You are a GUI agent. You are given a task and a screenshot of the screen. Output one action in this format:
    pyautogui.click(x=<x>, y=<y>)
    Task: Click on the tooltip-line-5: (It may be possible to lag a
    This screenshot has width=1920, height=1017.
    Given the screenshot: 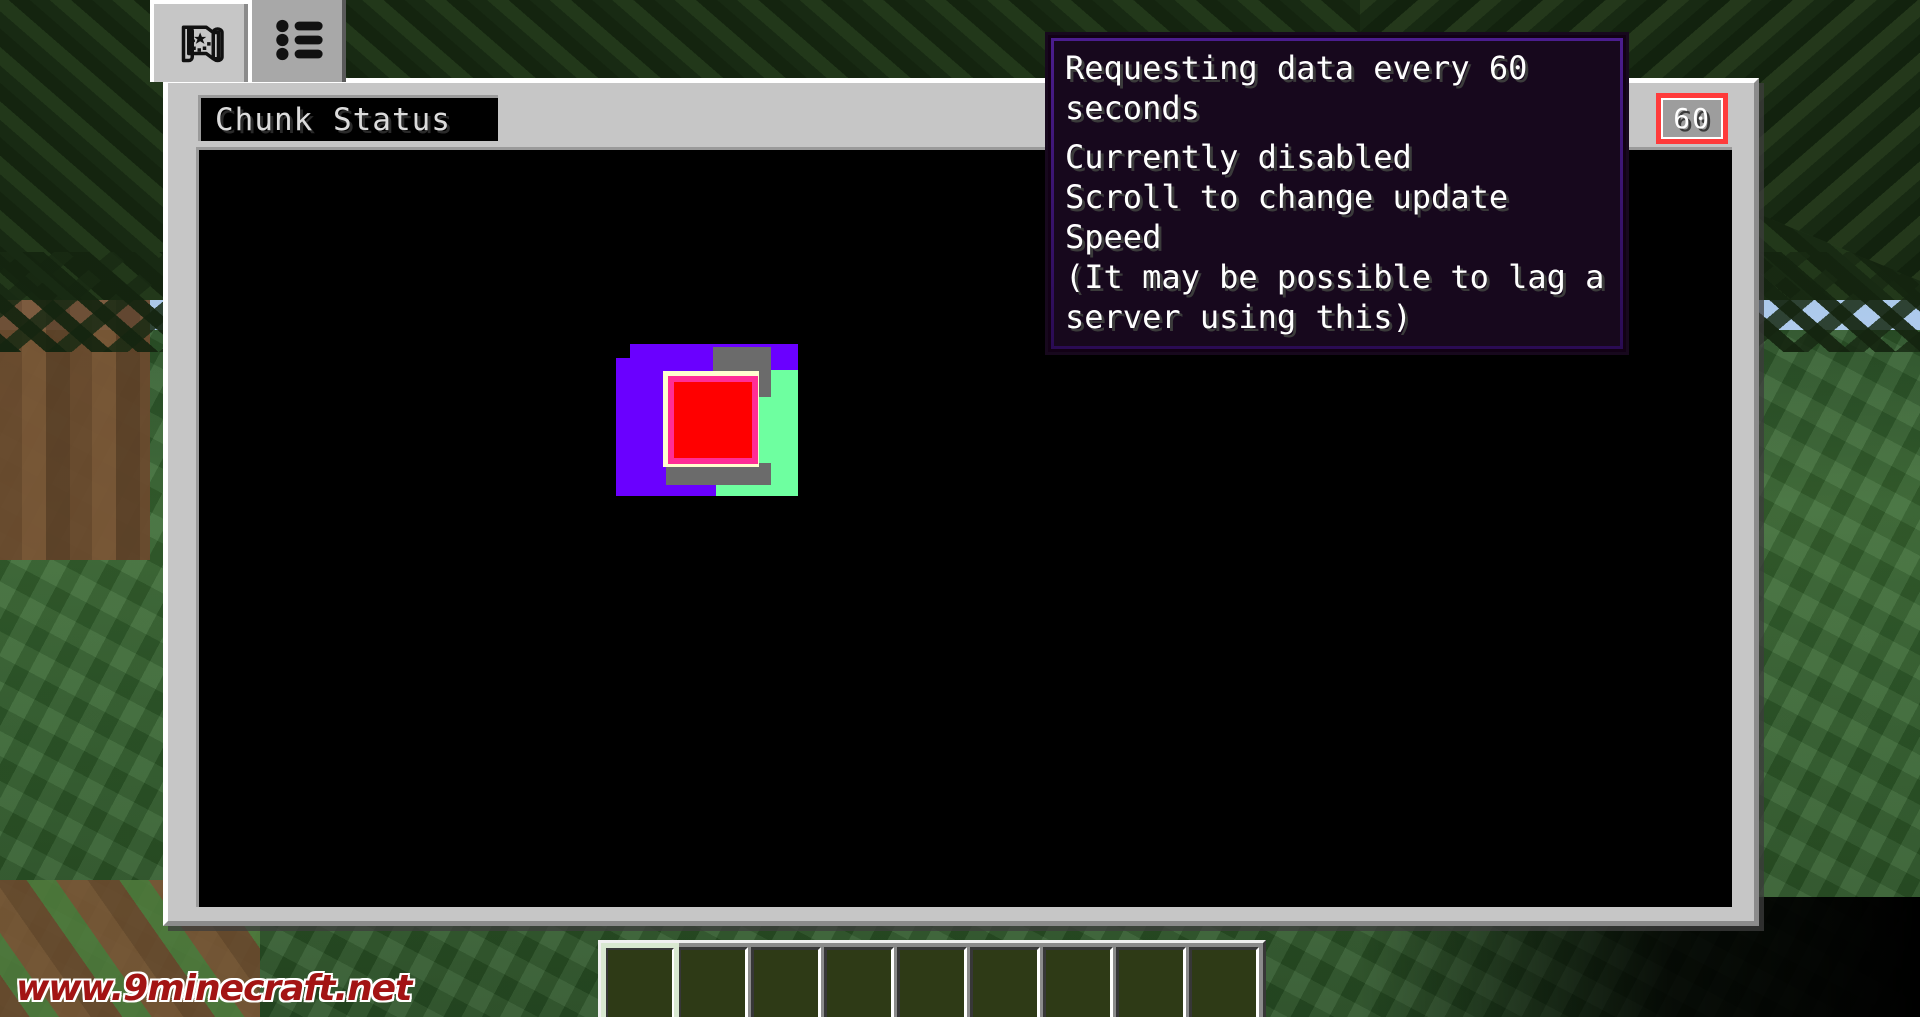 What is the action you would take?
    pyautogui.click(x=1335, y=277)
    